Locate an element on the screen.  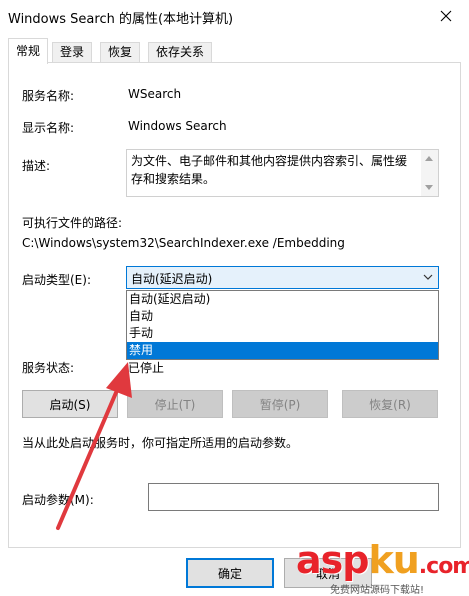
tab-dependencies: 依存关系 is located at coordinates (180, 52).